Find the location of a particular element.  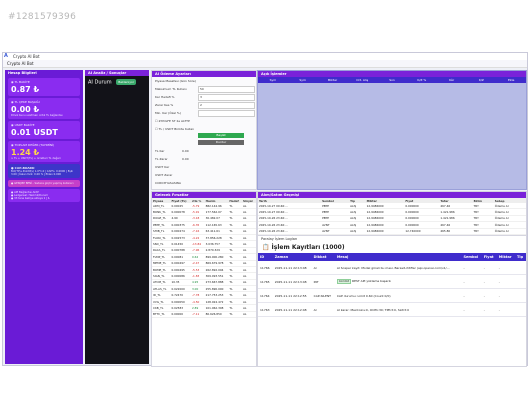

setting-row: Zarar Kes % 2 is located at coordinates (204, 105).